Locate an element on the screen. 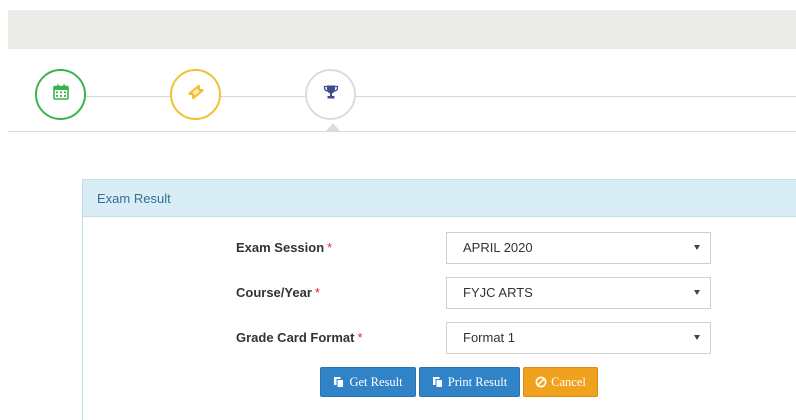 The width and height of the screenshot is (796, 420). grade-card-format-value: Format 1 is located at coordinates (489, 337).